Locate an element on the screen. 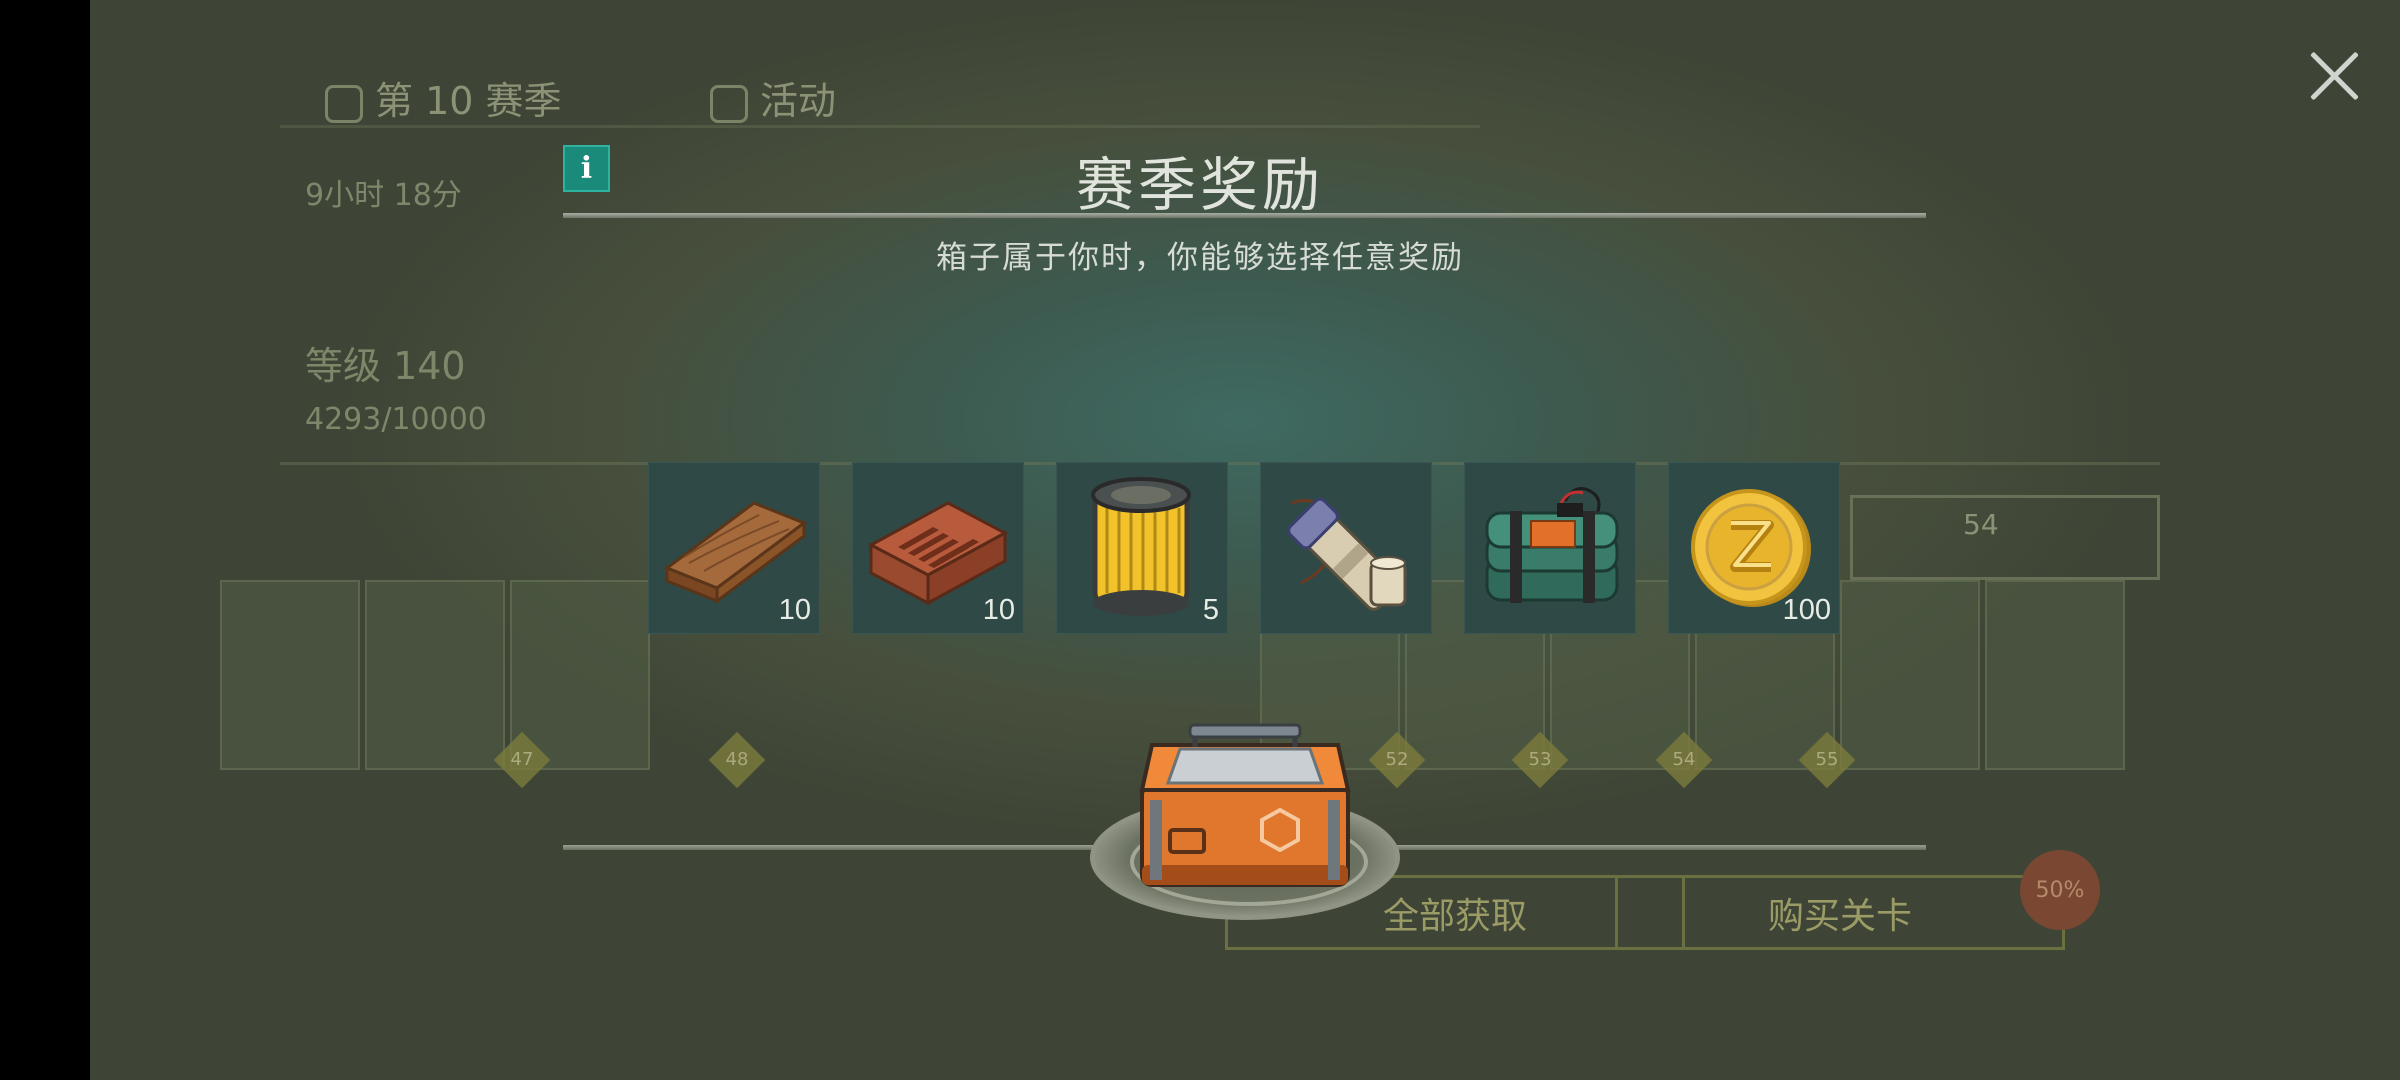 This screenshot has width=2400, height=1080. reward-slot-c4 is located at coordinates (1550, 548).